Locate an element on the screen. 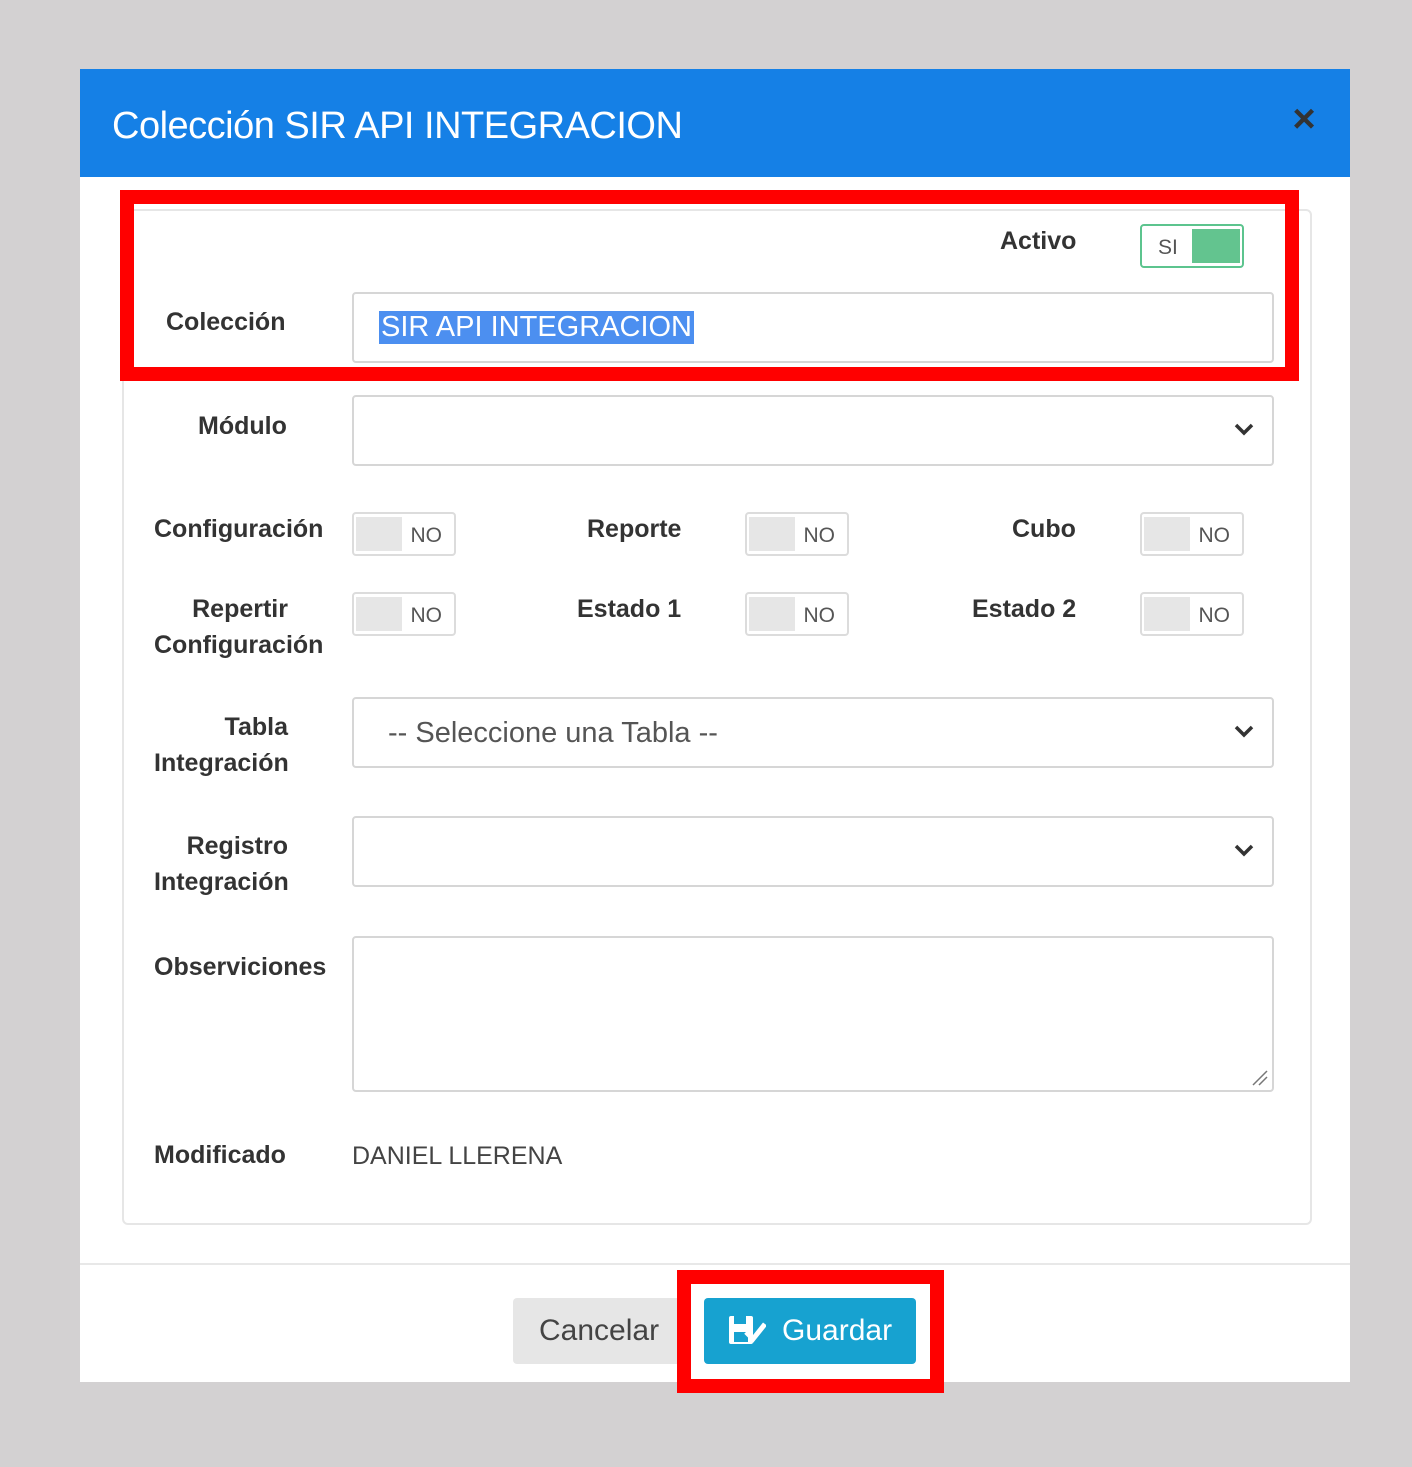 The image size is (1412, 1467). close-icon: × is located at coordinates (1304, 119).